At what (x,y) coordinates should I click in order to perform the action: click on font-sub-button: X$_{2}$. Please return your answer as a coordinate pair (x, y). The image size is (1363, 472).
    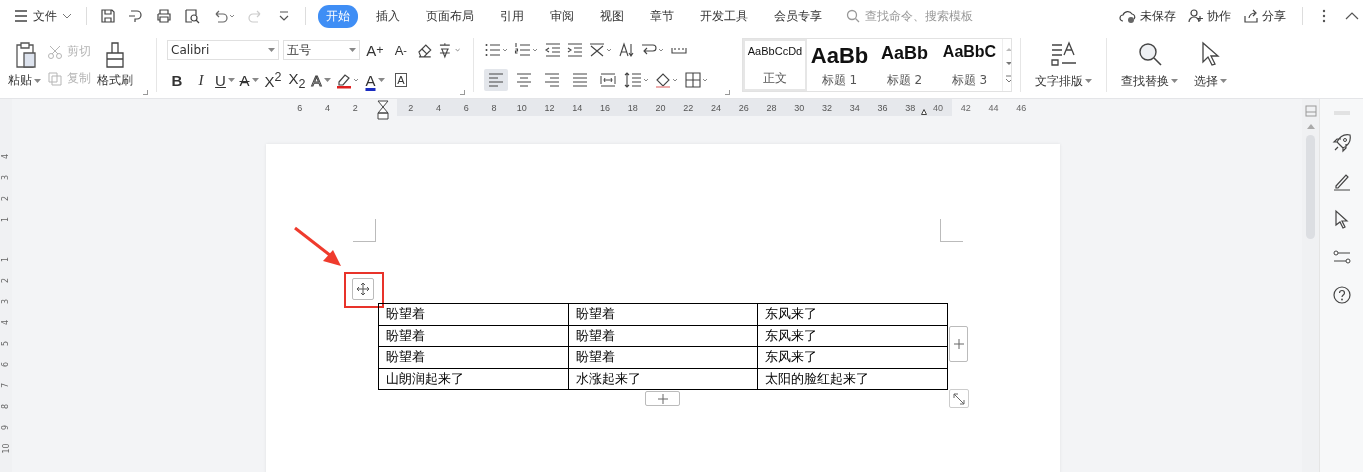
    Looking at the image, I should click on (297, 80).